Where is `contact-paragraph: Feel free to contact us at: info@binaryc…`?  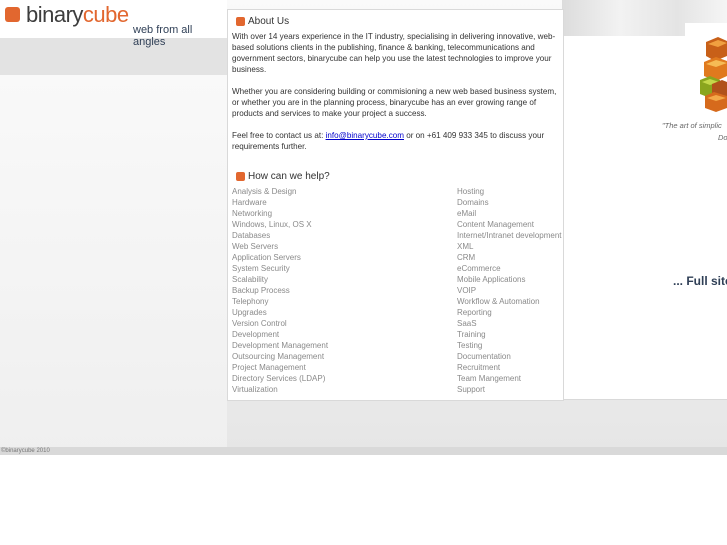 contact-paragraph: Feel free to contact us at: info@binaryc… is located at coordinates (397, 141).